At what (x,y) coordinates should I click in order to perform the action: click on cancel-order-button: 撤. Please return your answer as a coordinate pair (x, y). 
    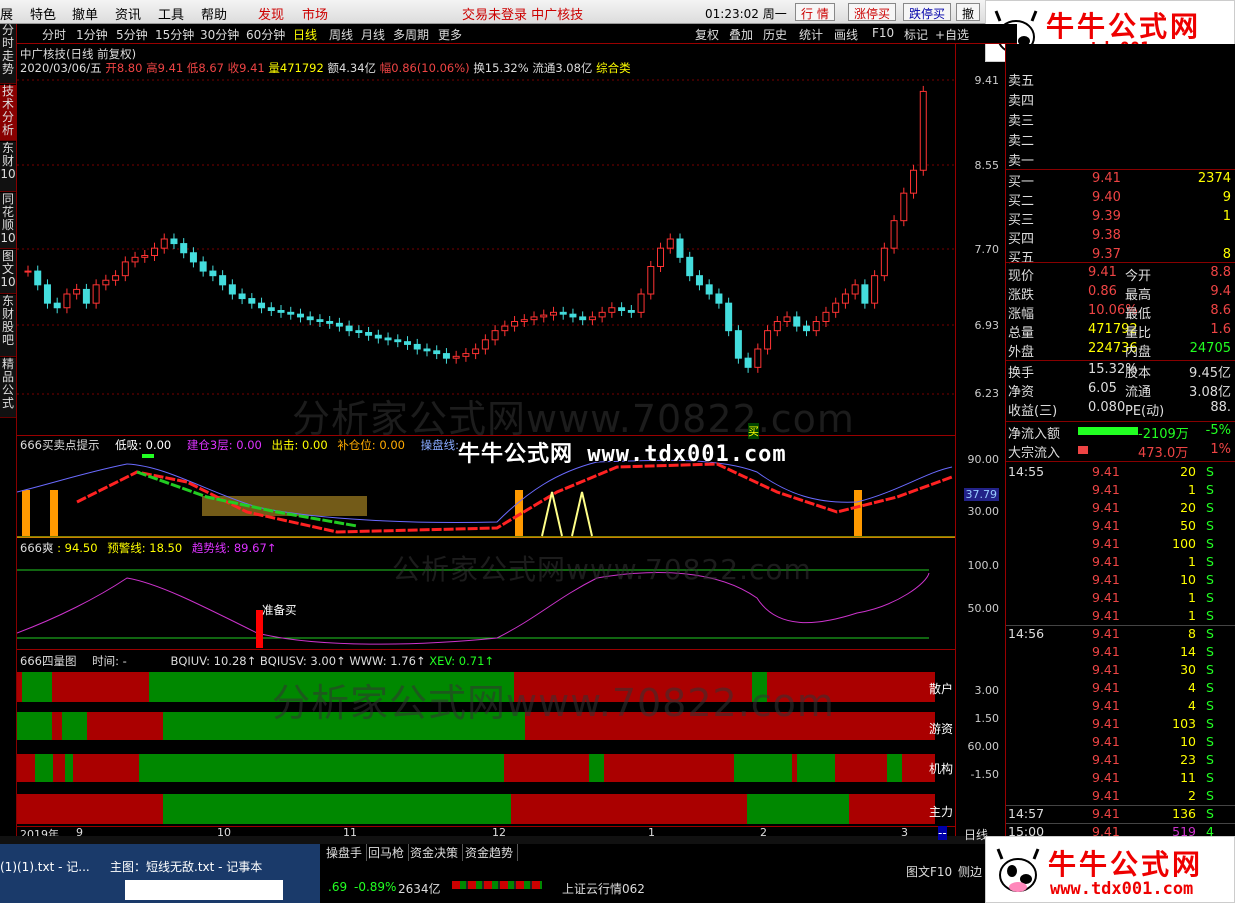
    Looking at the image, I should click on (968, 12).